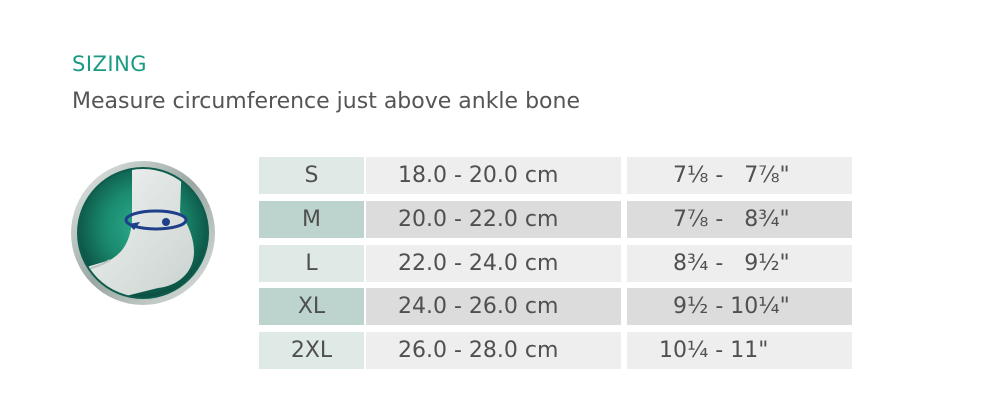  What do you see at coordinates (493, 306) in the screenshot?
I see `size-cm-range: 24.0 - 26.0 cm` at bounding box center [493, 306].